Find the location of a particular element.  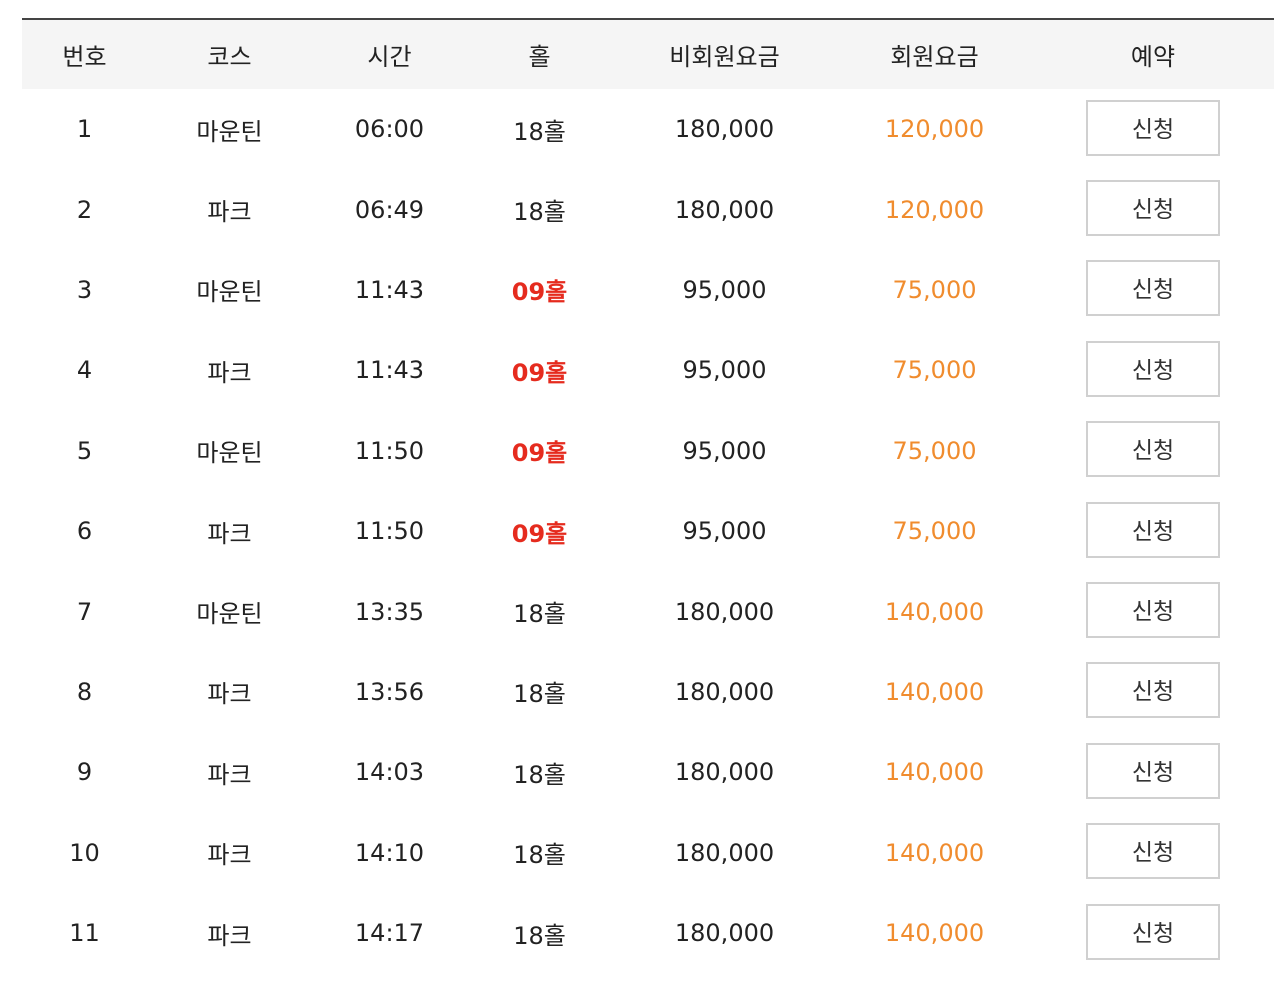

table-row: 5 마운틴 11:50 09홀 95,000 75,000 신청 is located at coordinates (648, 451).